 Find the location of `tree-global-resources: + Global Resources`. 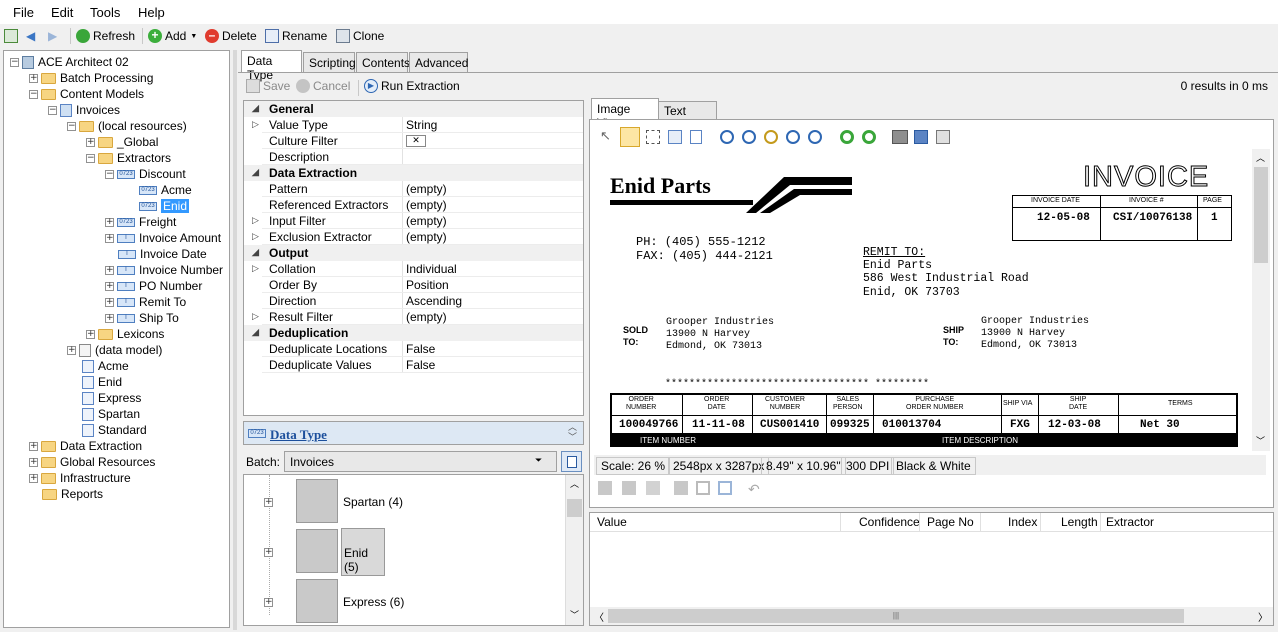

tree-global-resources: + Global Resources is located at coordinates (92, 462).